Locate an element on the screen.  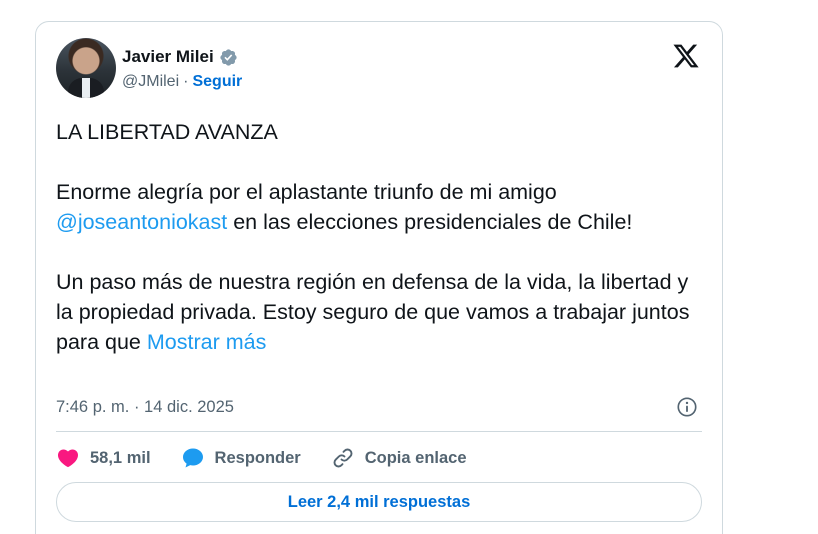
show-more-link: Mostrar más is located at coordinates (206, 342).